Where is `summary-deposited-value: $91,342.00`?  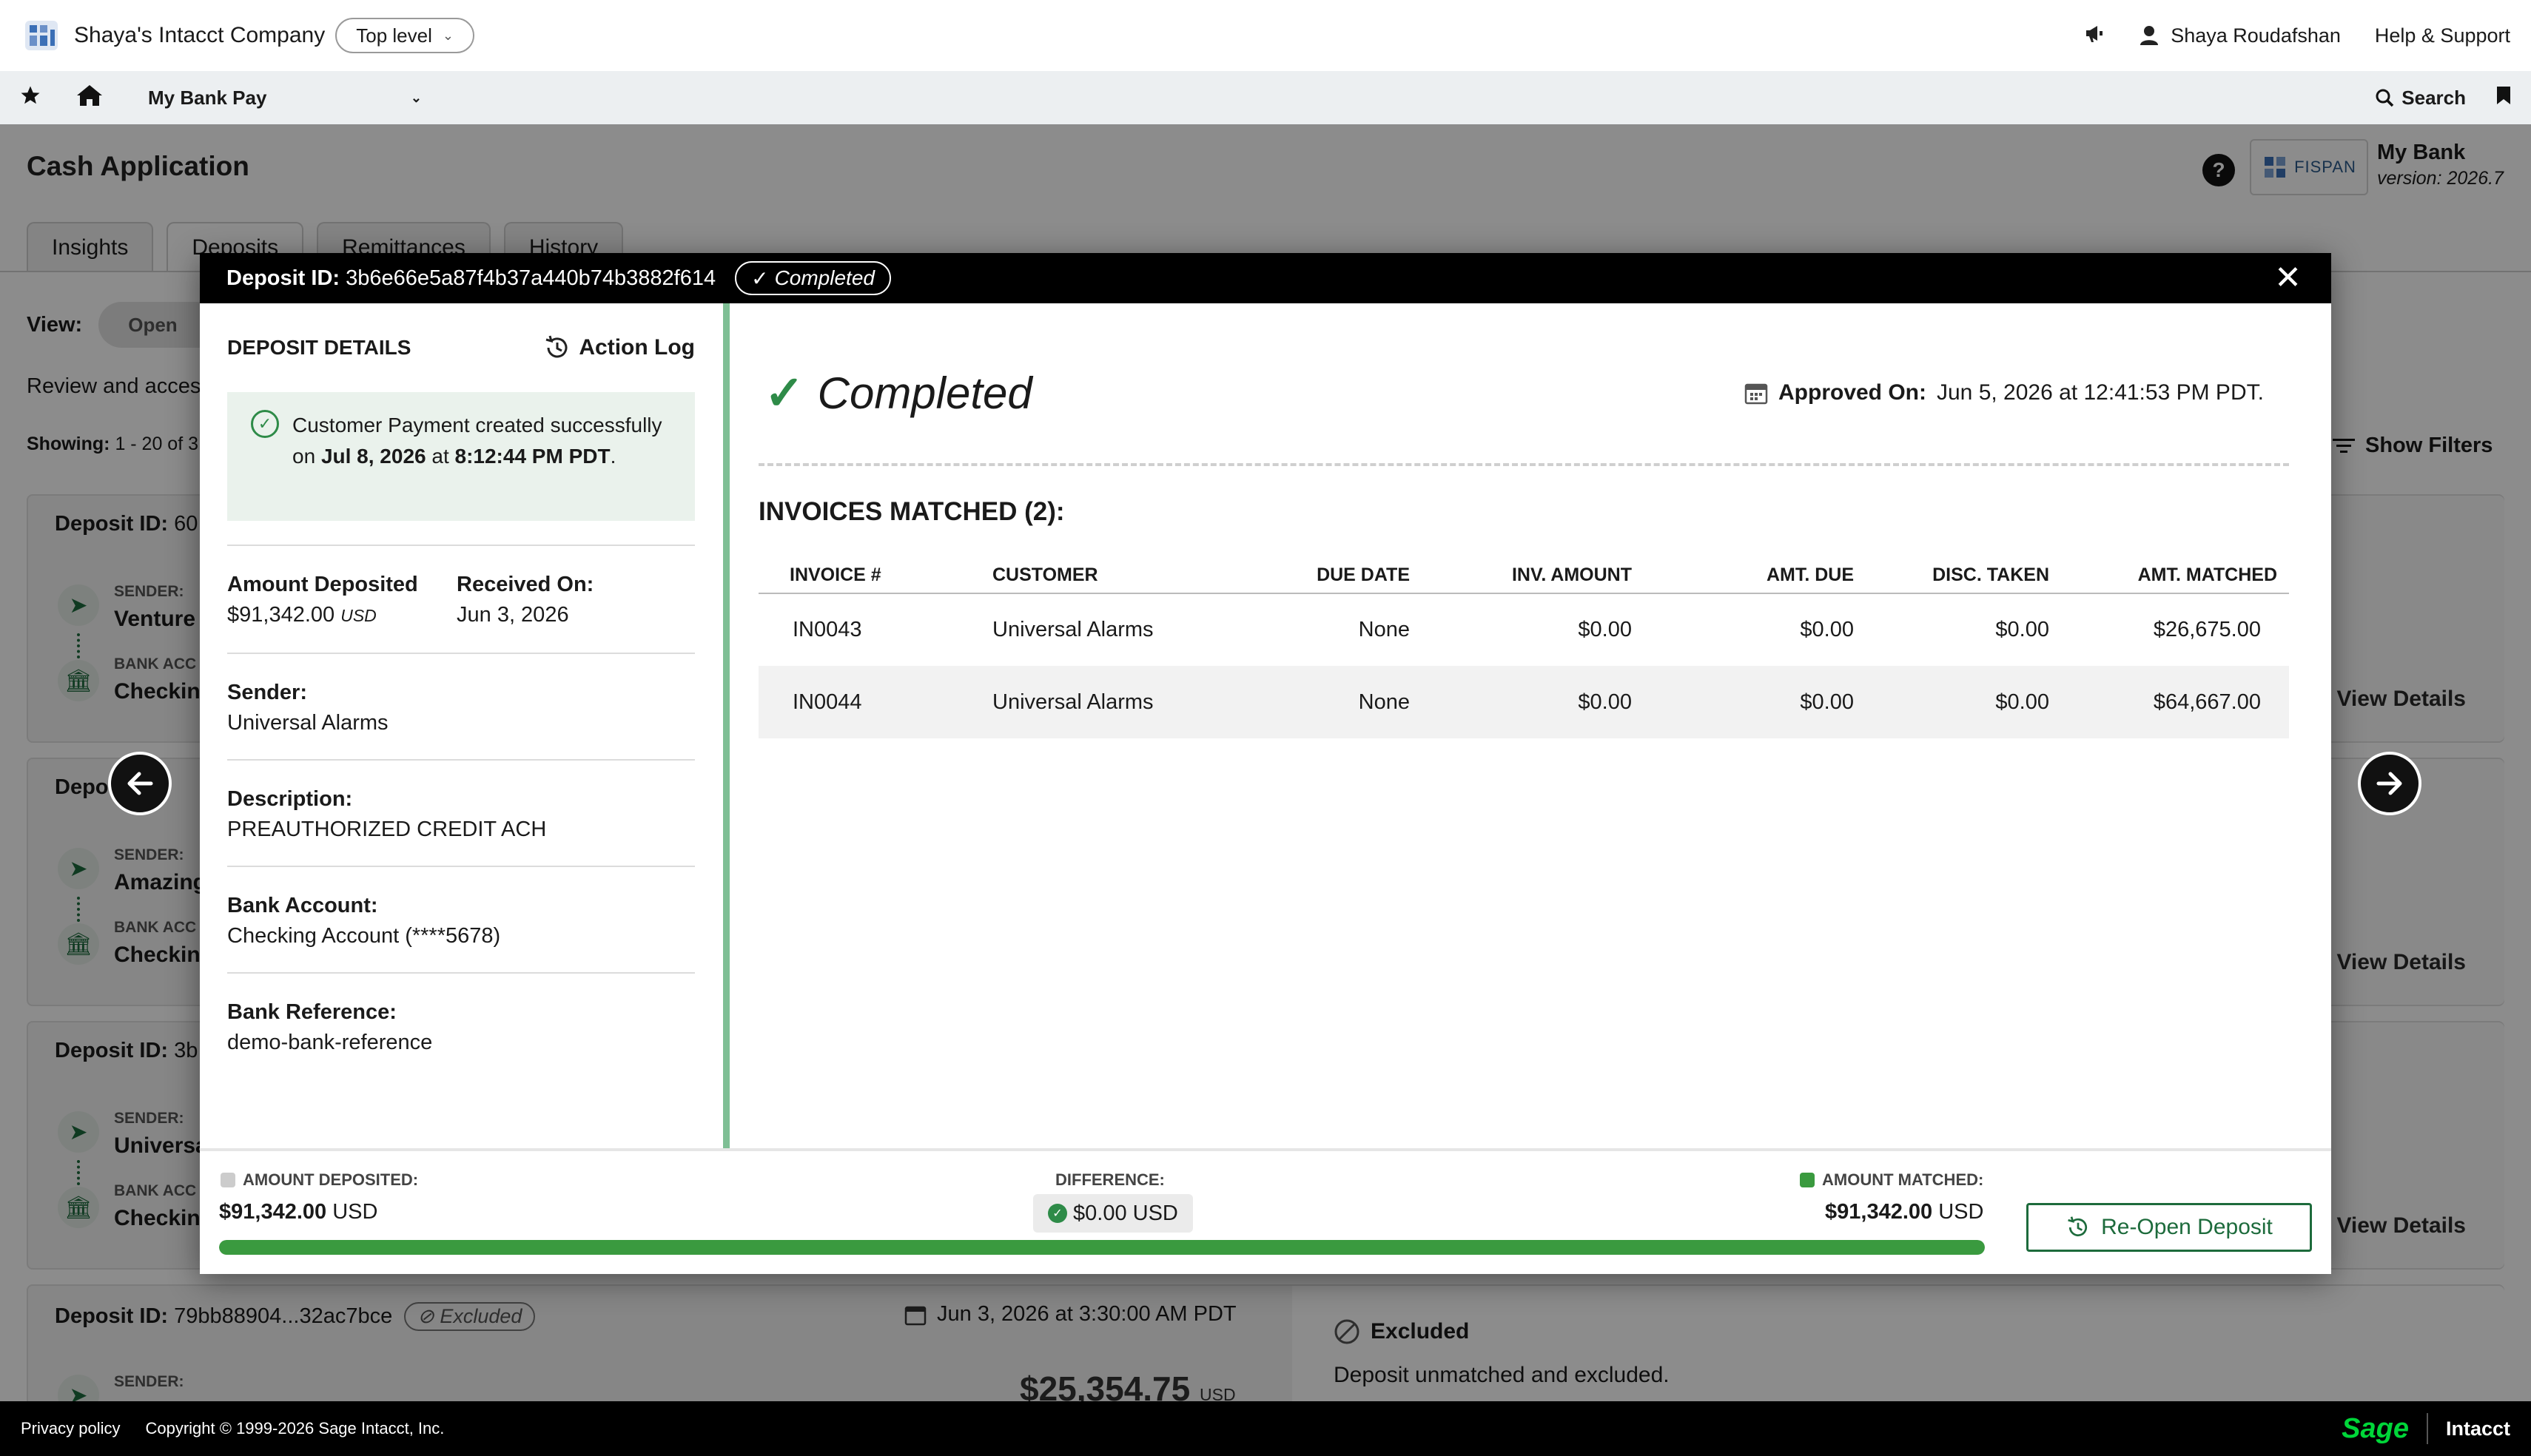
summary-deposited-value: $91,342.00 is located at coordinates (273, 1212).